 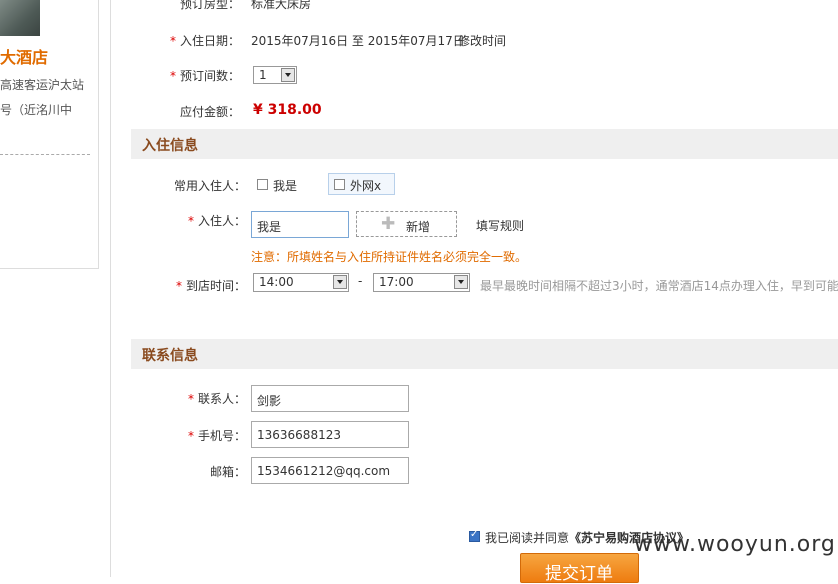 I want to click on guest-label-text: 入住人：, so click(x=221, y=221).